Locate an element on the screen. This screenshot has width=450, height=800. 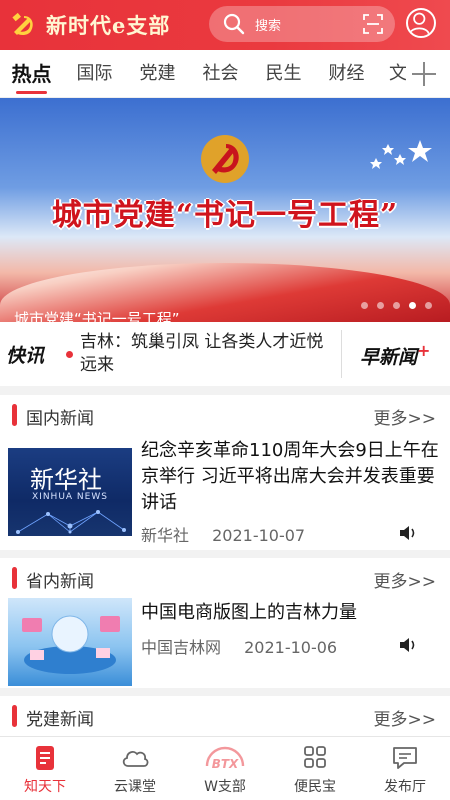
flash-news-bar: 快讯 吉林：筑巢引凤 让各类人才近悦远来 早新闻+ is located at coordinates (225, 354).